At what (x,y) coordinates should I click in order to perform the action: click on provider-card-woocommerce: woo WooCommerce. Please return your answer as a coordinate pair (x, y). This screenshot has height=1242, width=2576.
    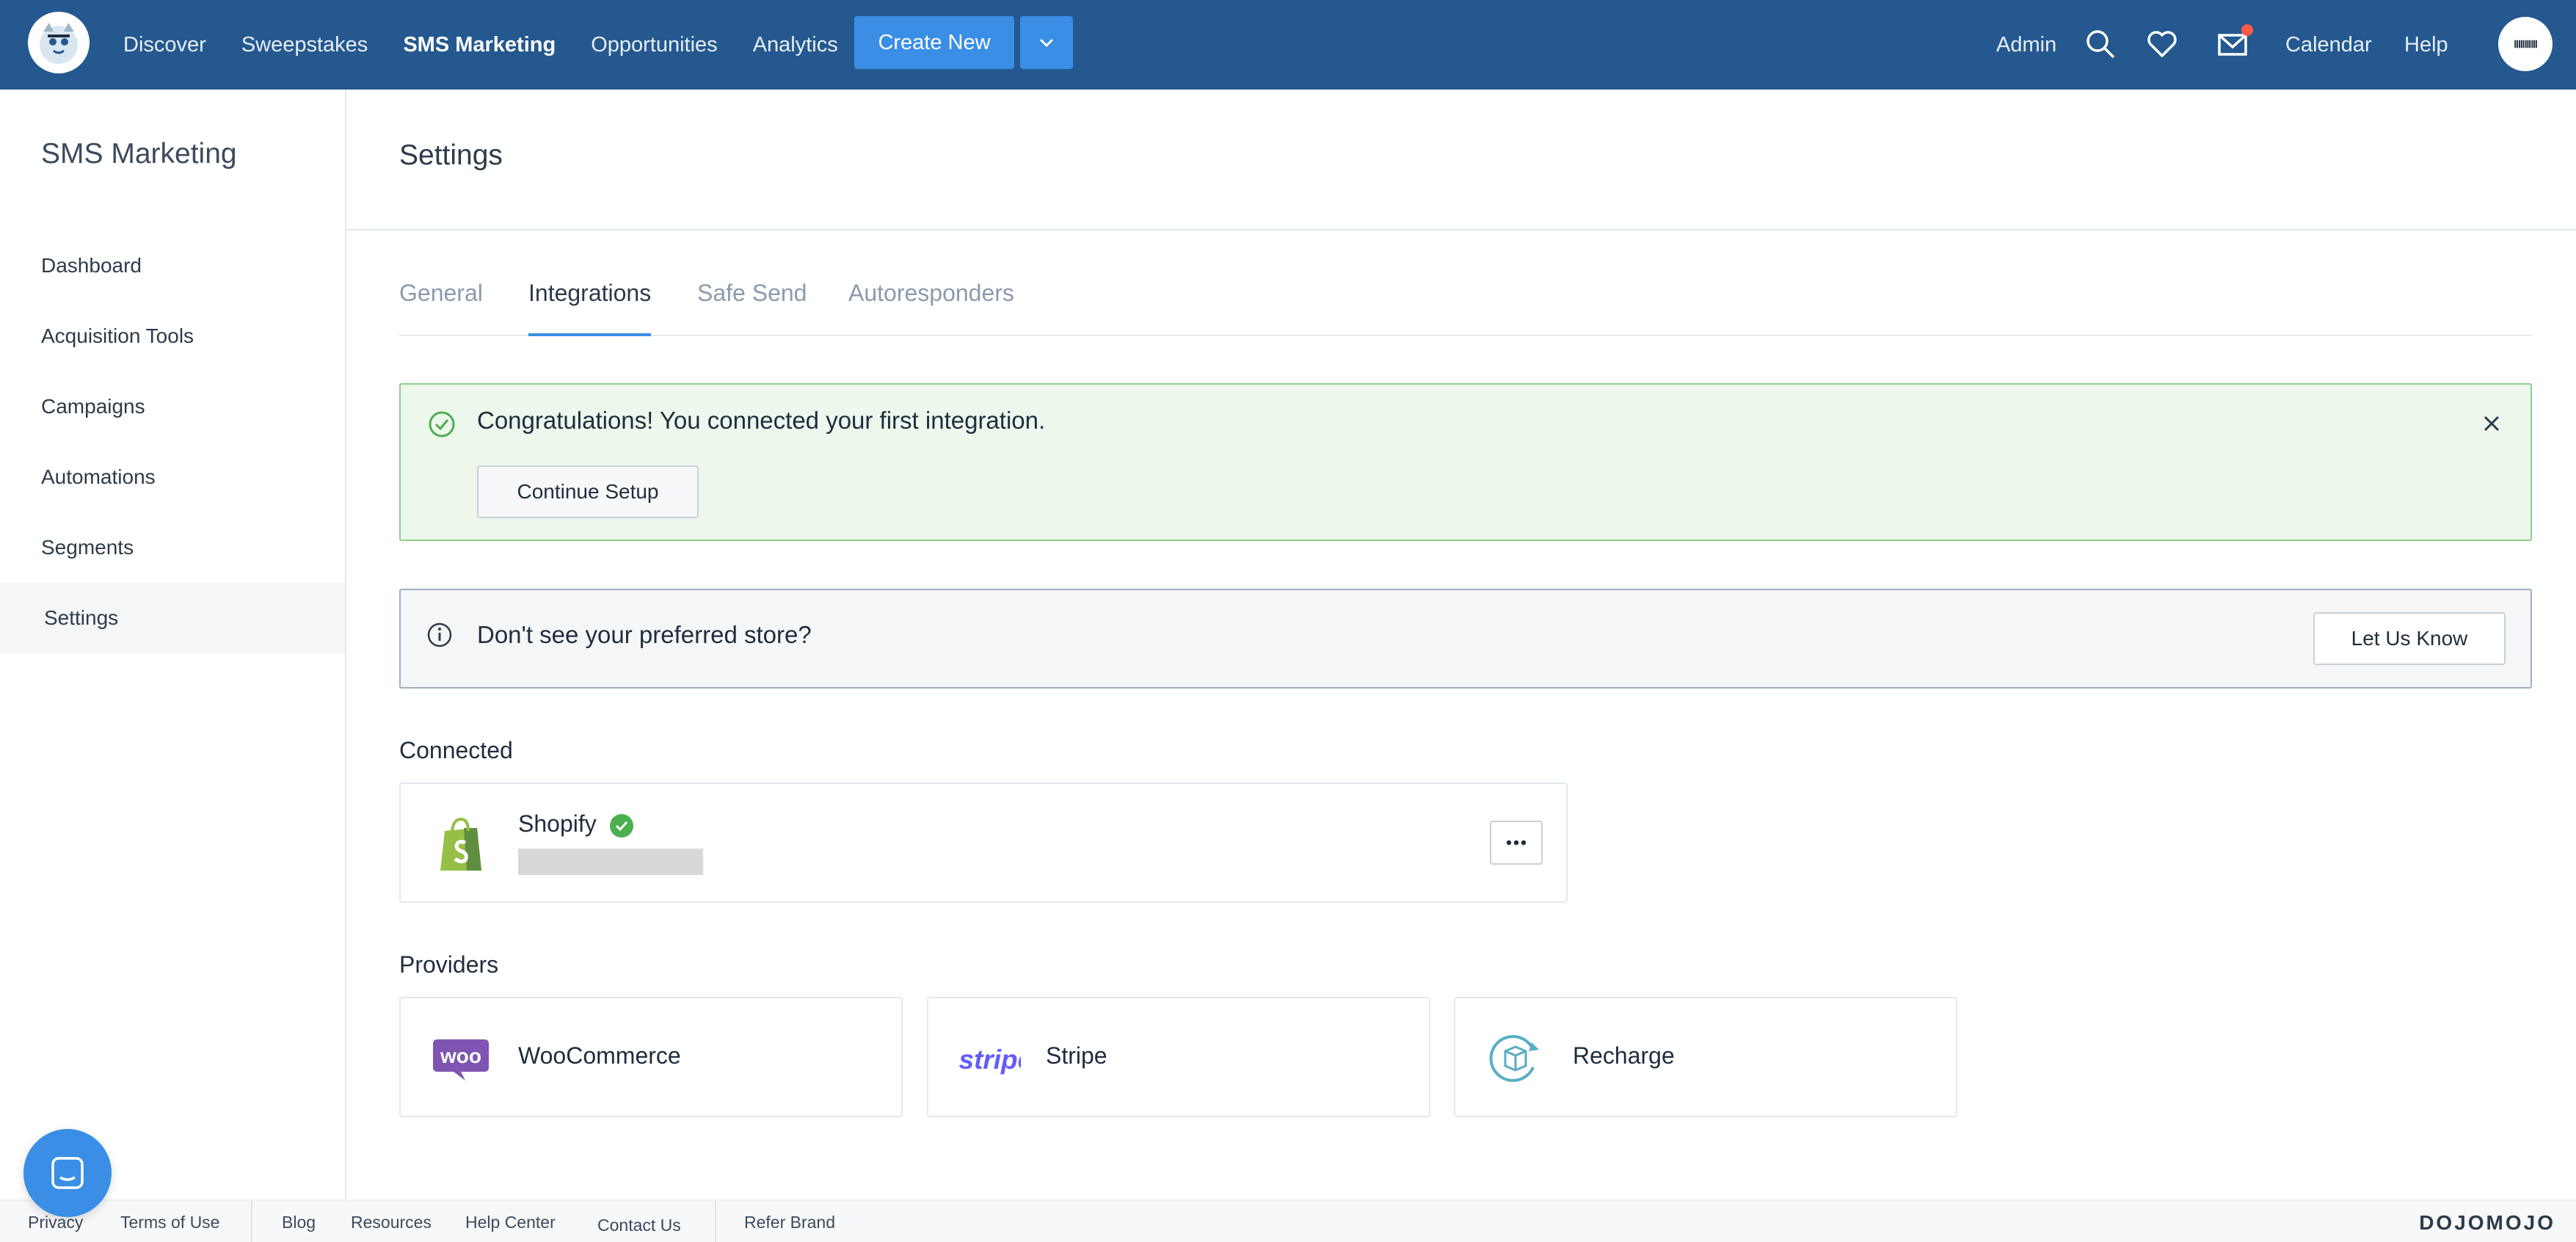
    Looking at the image, I should click on (651, 1057).